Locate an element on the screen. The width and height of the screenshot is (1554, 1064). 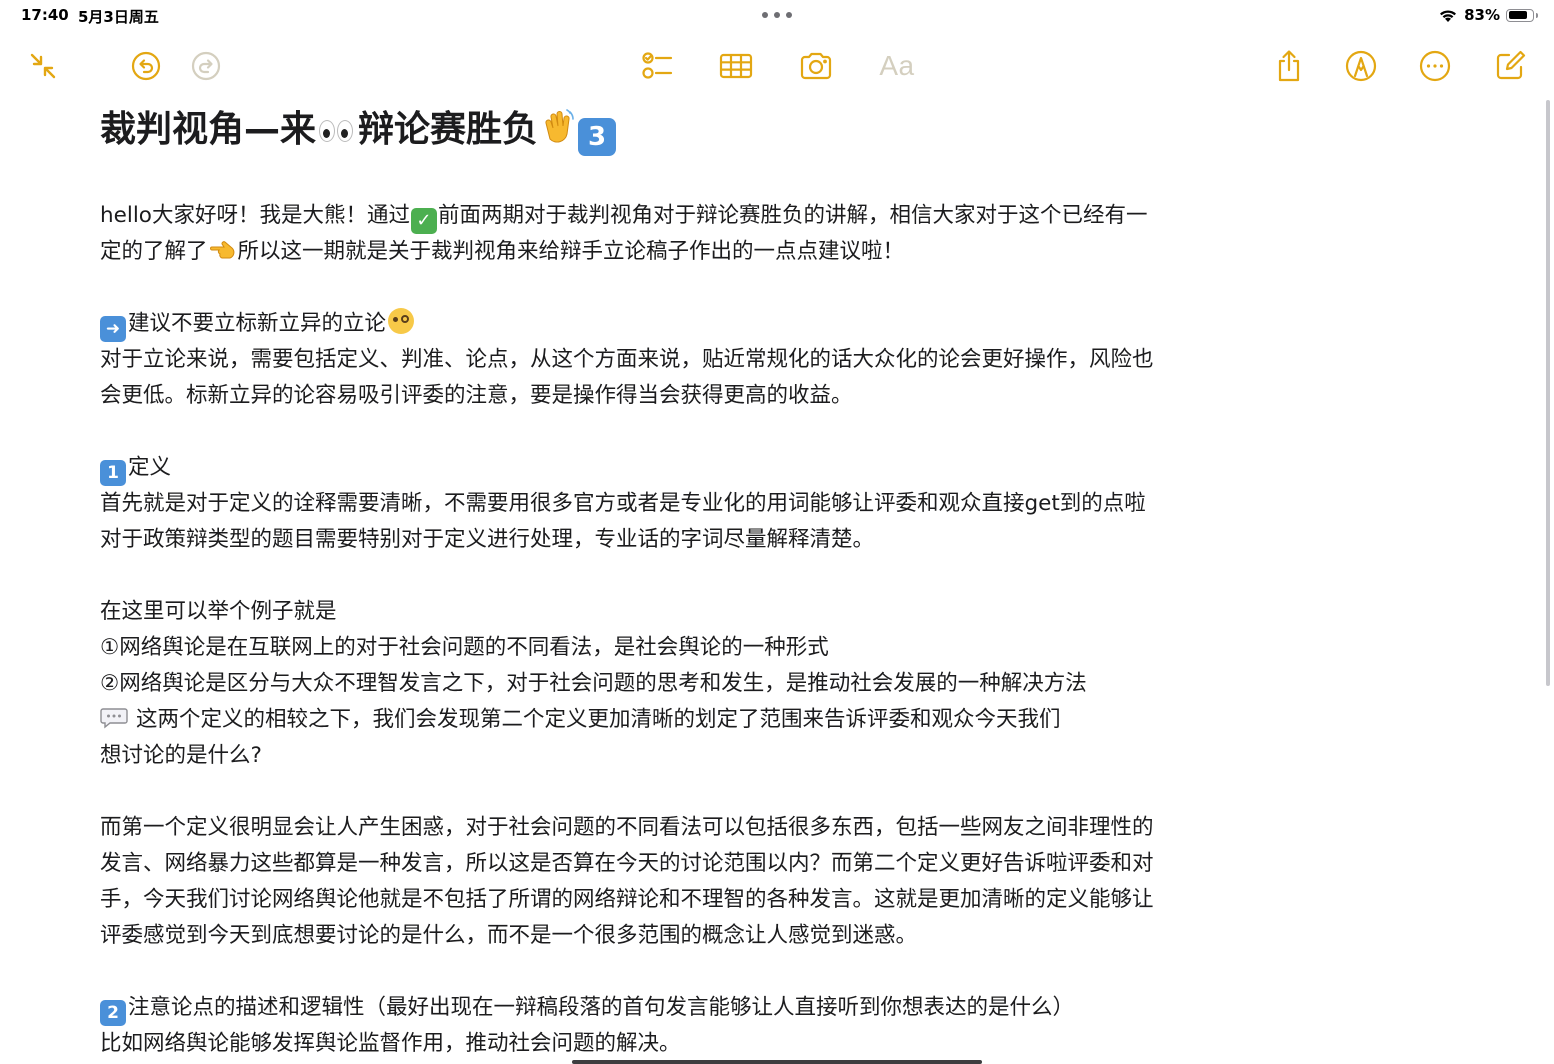
status-right: 83% is located at coordinates (1488, 15).